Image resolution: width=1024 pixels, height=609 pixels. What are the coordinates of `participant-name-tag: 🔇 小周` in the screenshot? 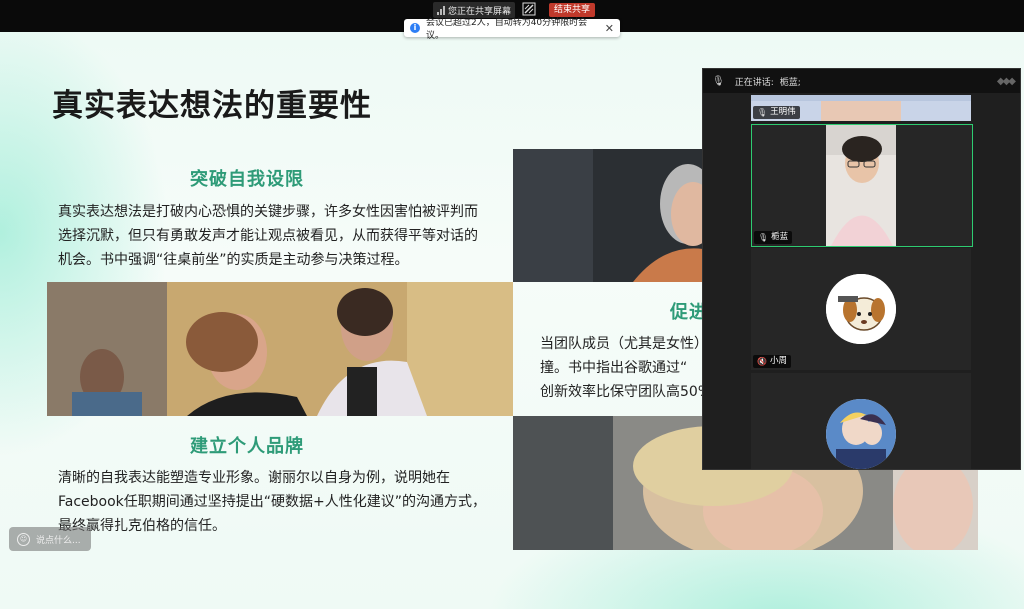 It's located at (772, 361).